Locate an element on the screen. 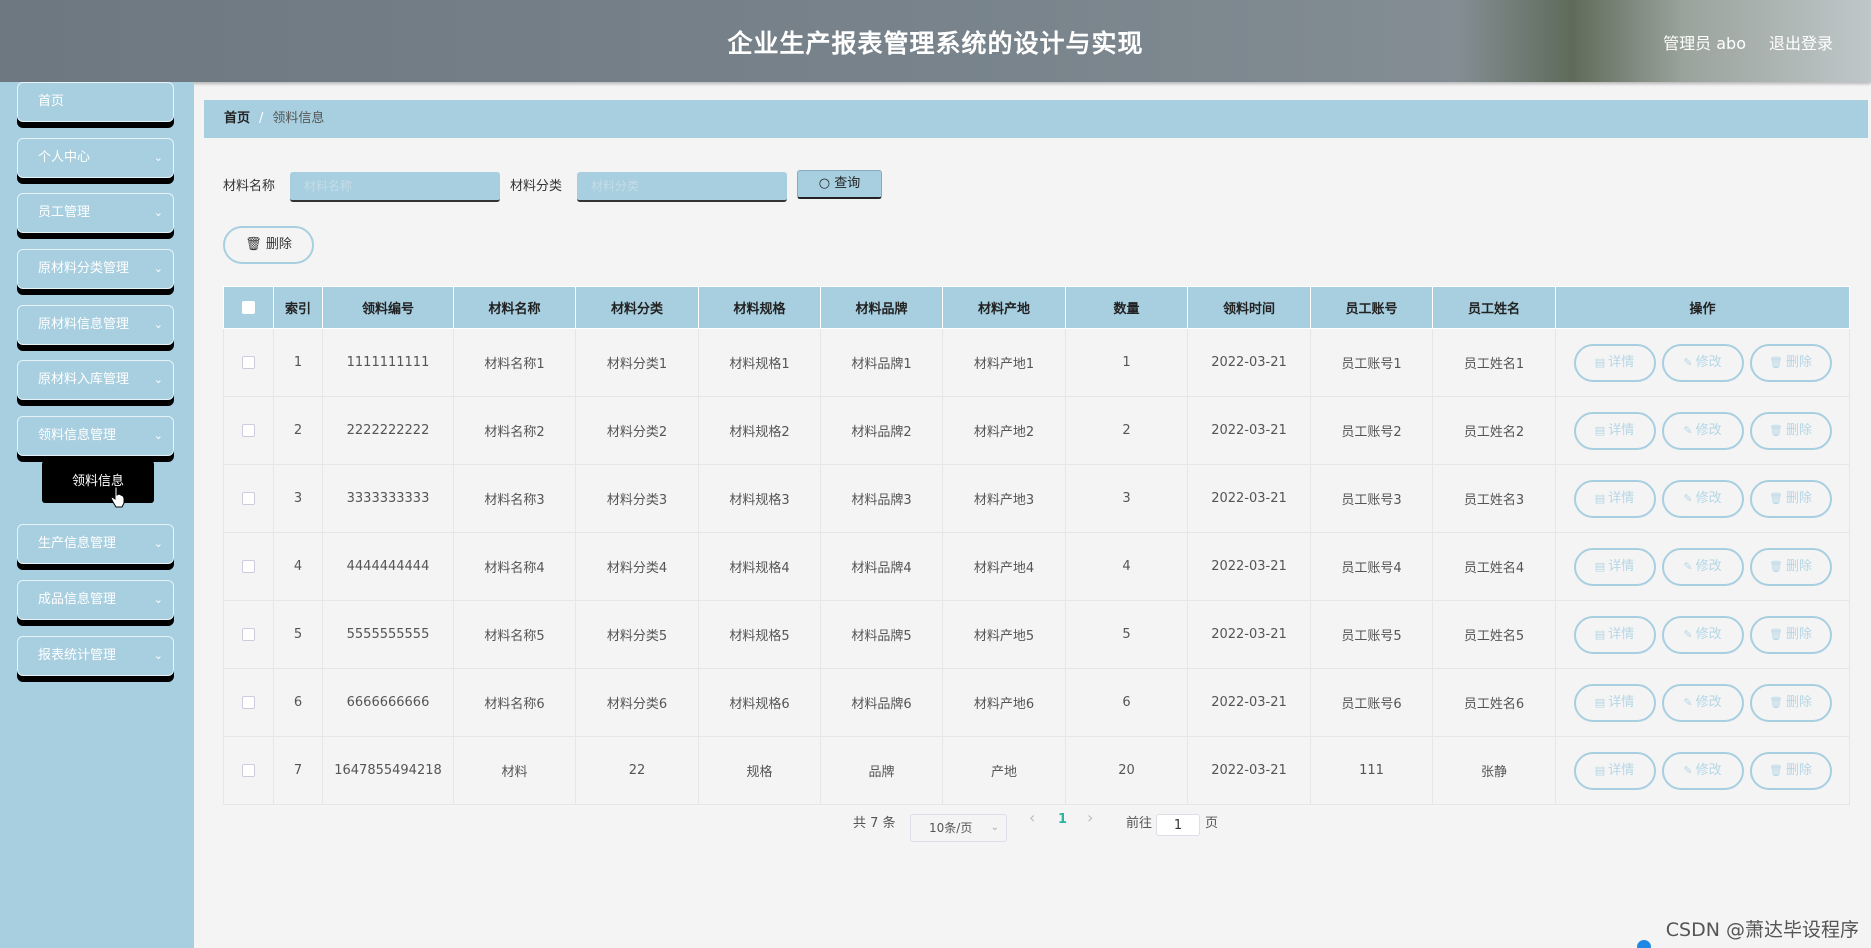  pagination-total: 共 7 条 is located at coordinates (874, 823).